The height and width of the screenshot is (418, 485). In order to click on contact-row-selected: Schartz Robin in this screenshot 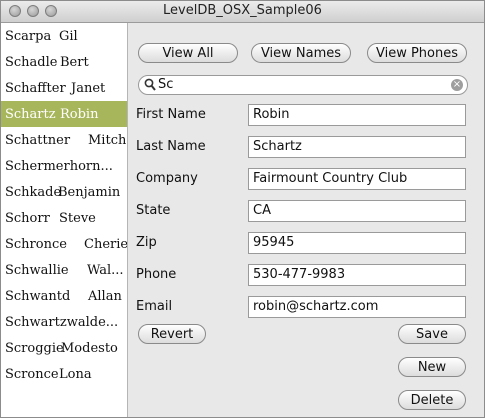, I will do `click(64, 114)`.